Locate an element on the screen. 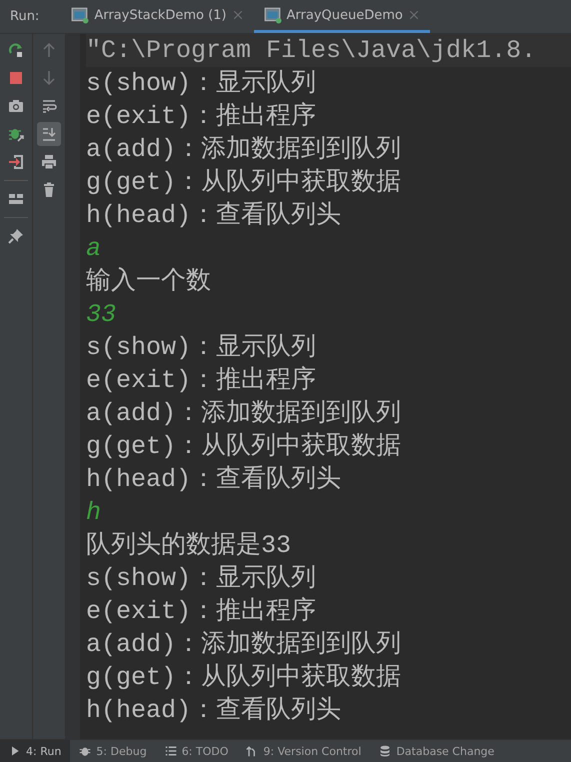 The image size is (571, 762). camera-icon is located at coordinates (16, 106).